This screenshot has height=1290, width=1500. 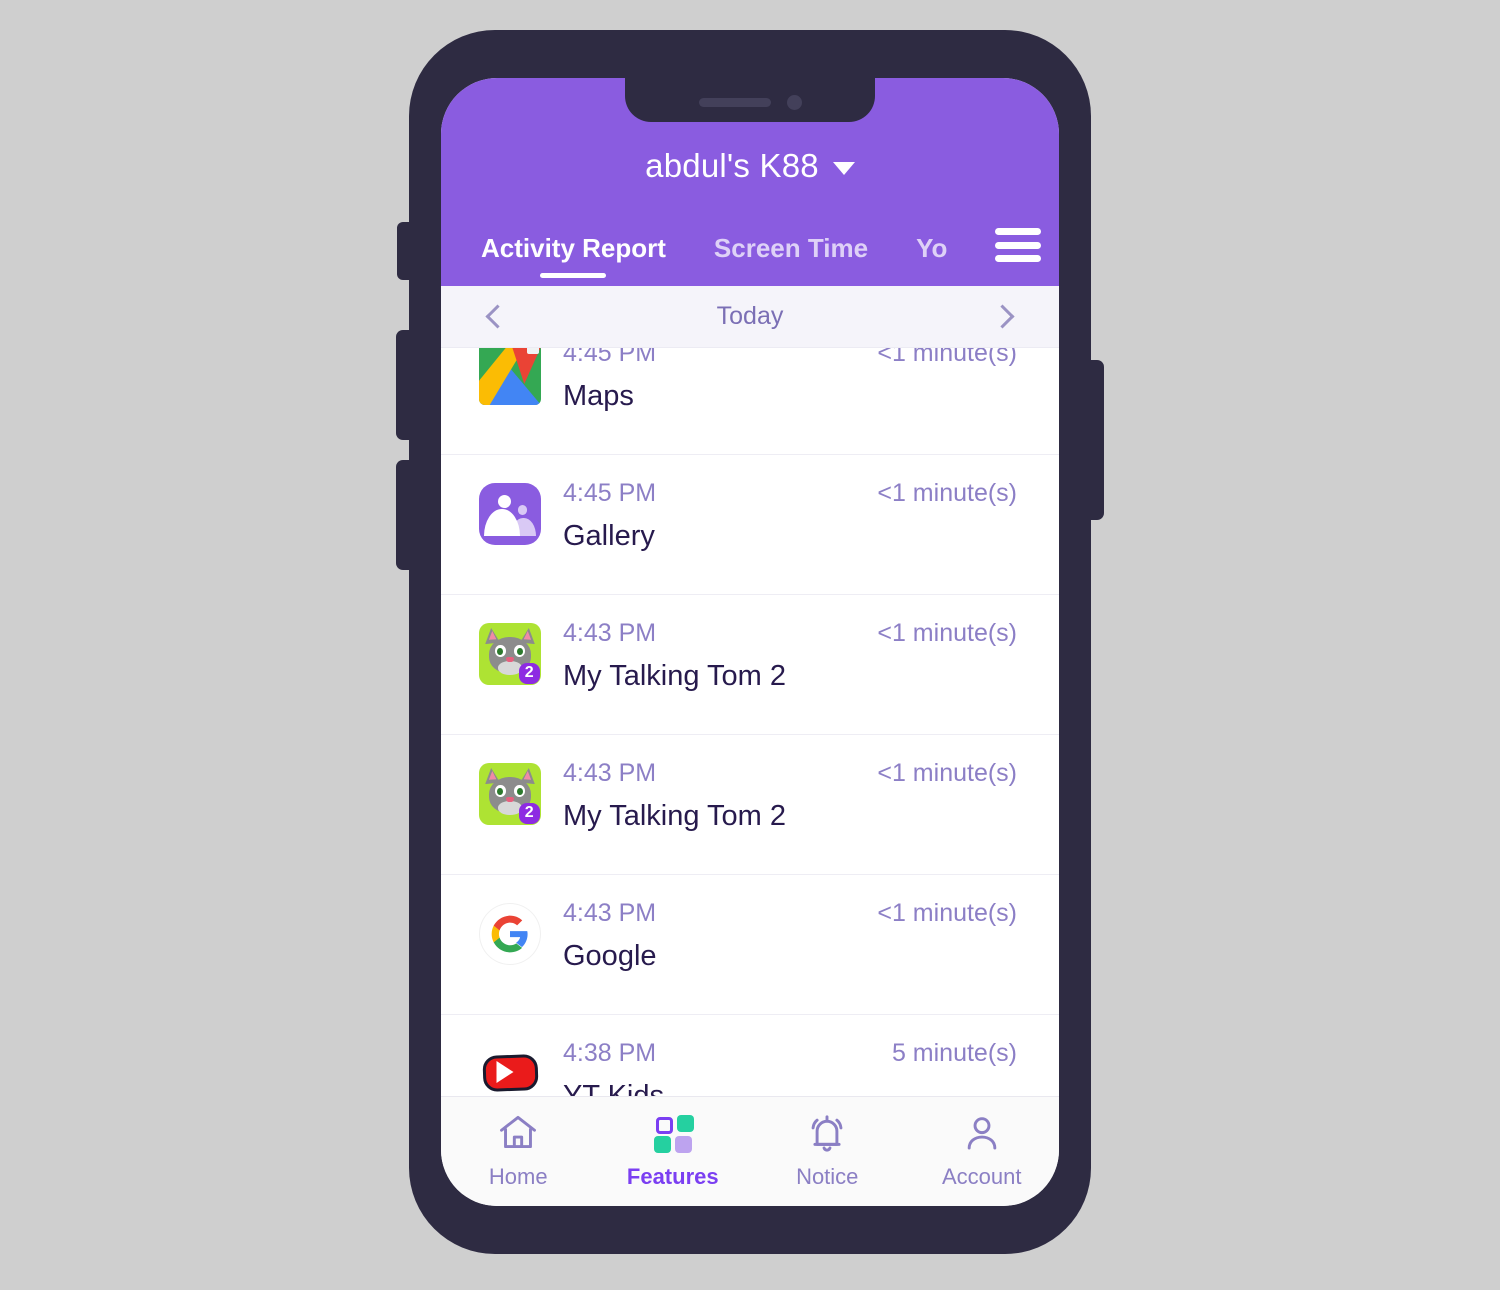 I want to click on nav-label-home: Home, so click(x=518, y=1176).